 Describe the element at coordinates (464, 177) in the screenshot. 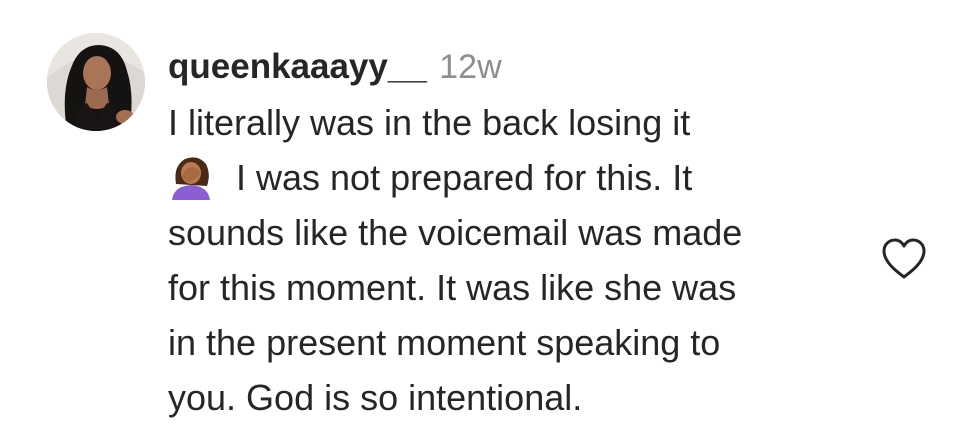

I see `comment-text-line: I was not prepared for this. It` at that location.